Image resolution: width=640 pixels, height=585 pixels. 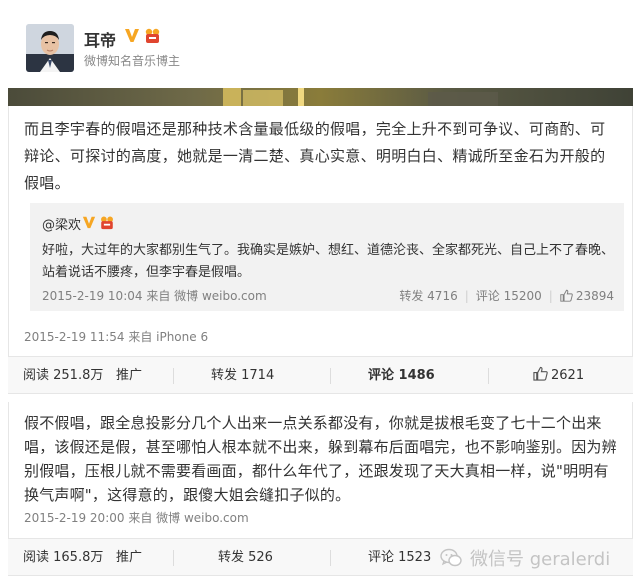 I want to click on watermark-text: 微信号 geralerdi, so click(x=540, y=559).